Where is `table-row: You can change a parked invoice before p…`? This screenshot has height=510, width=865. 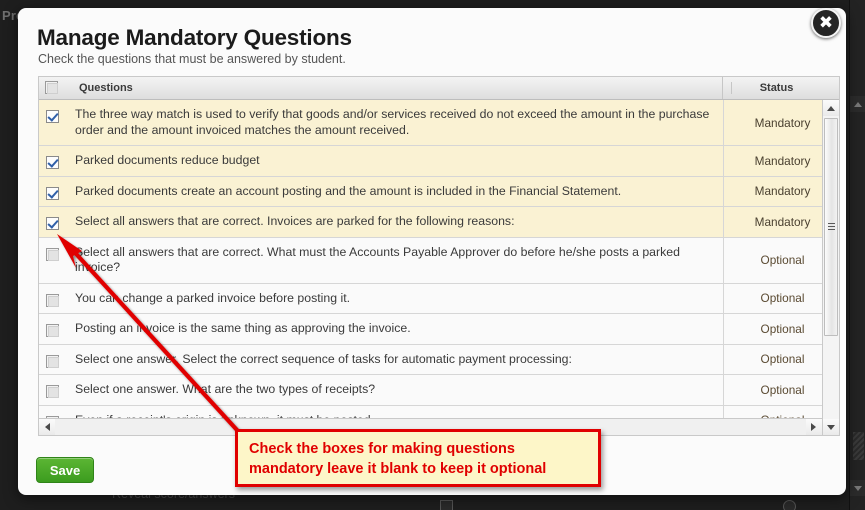 table-row: You can change a parked invoice before p… is located at coordinates (439, 298).